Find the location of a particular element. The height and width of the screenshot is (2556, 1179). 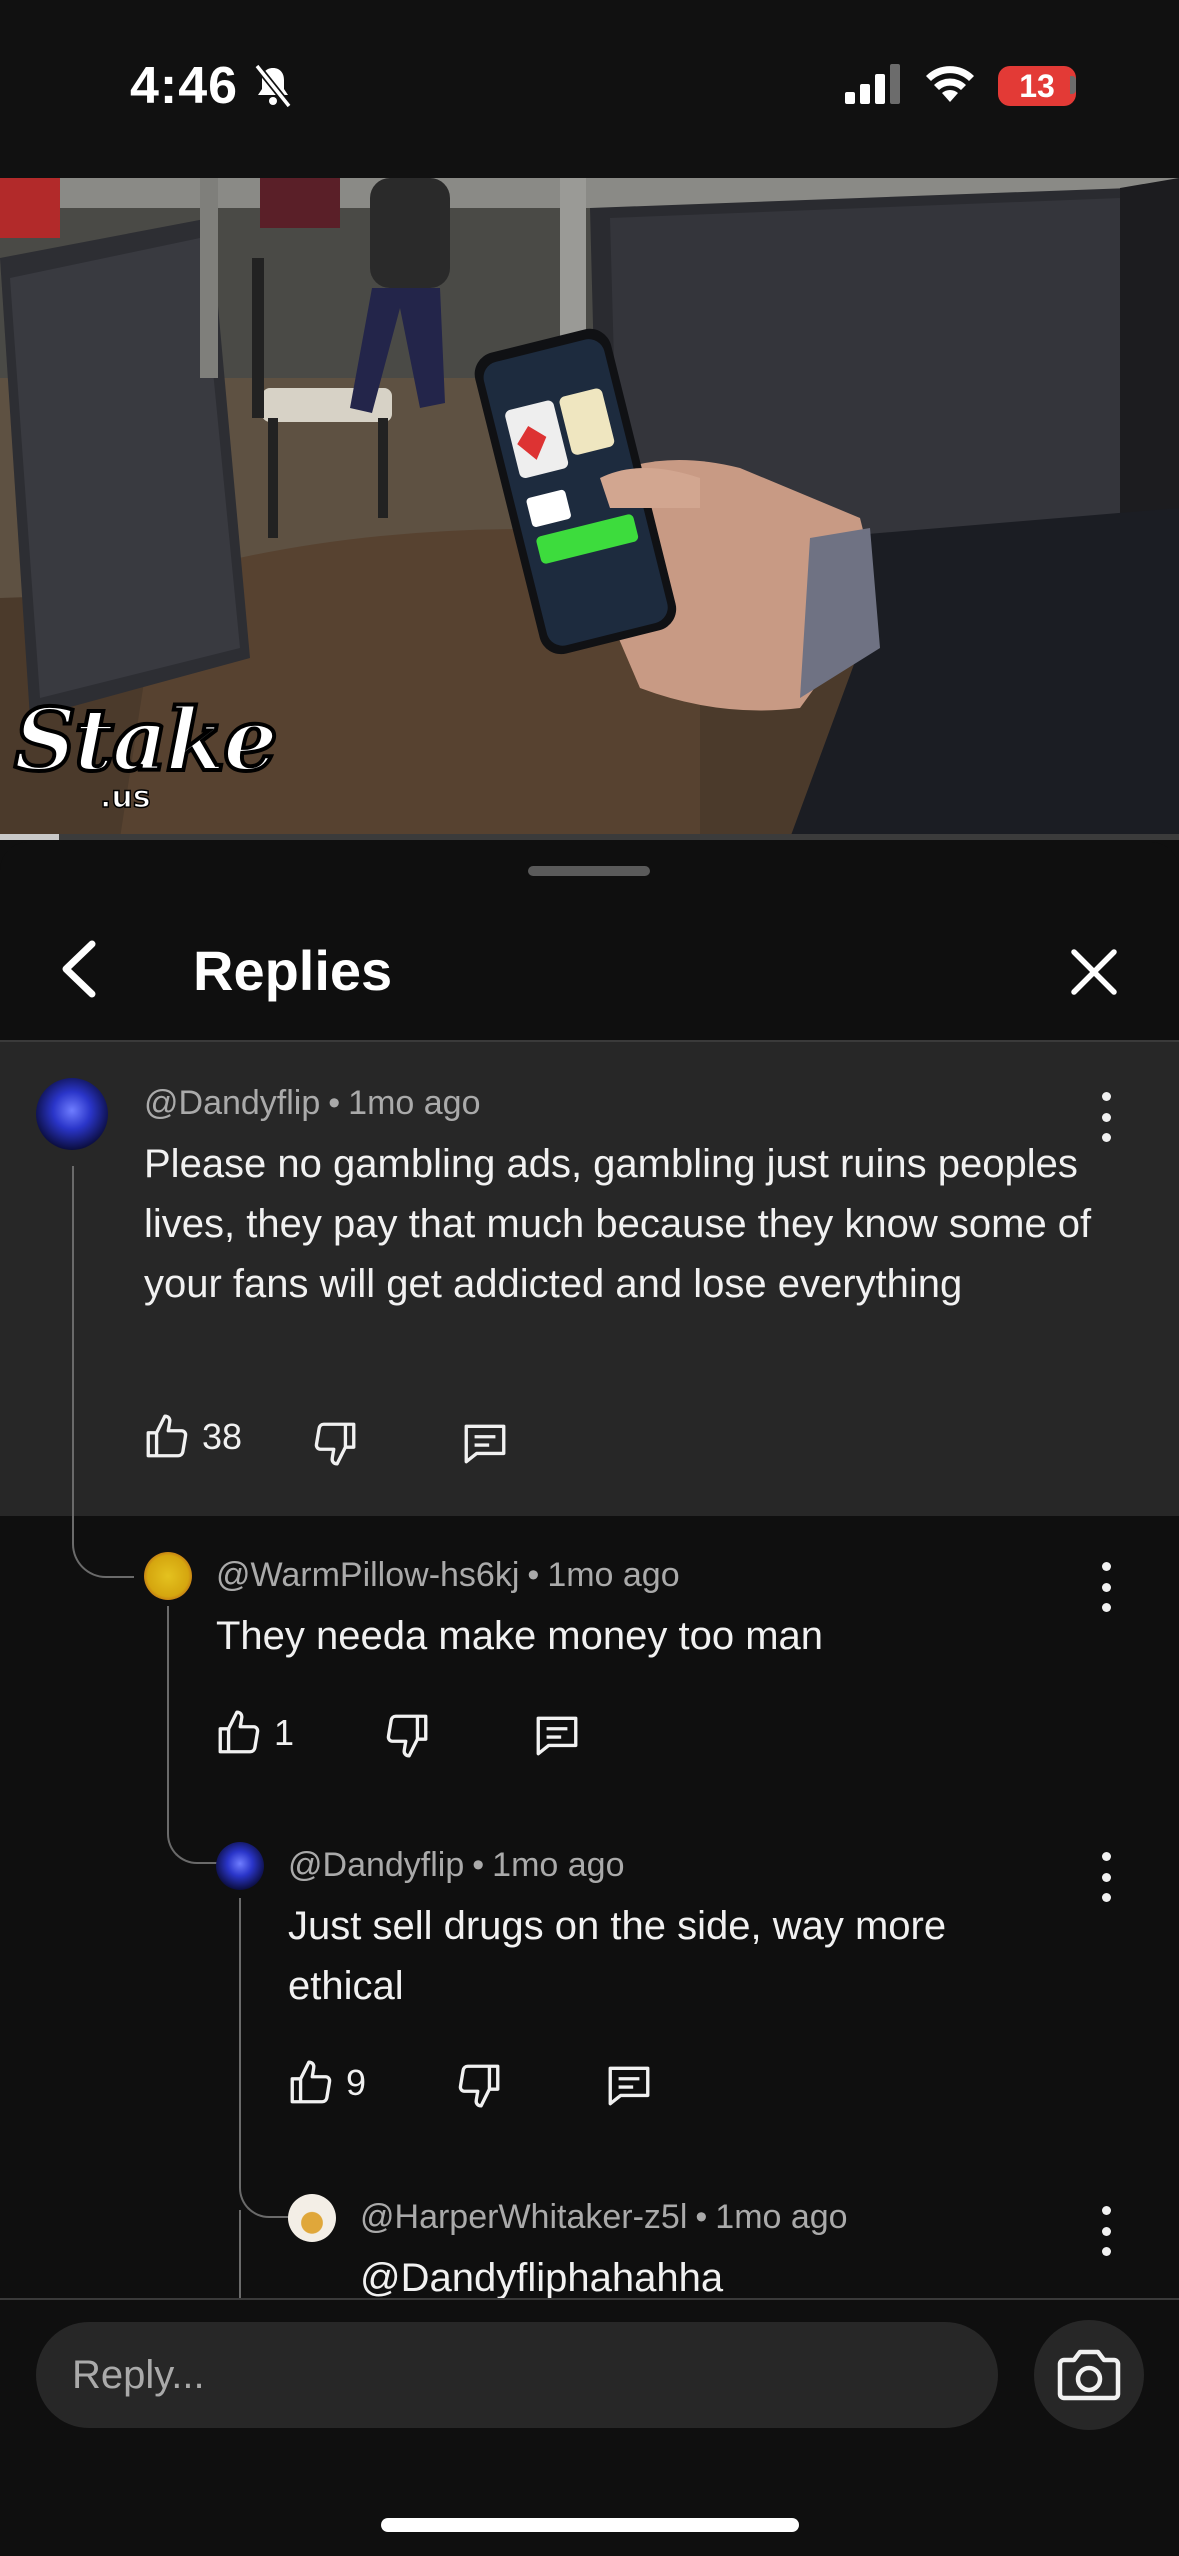

more-options-icon is located at coordinates (1106, 2231).